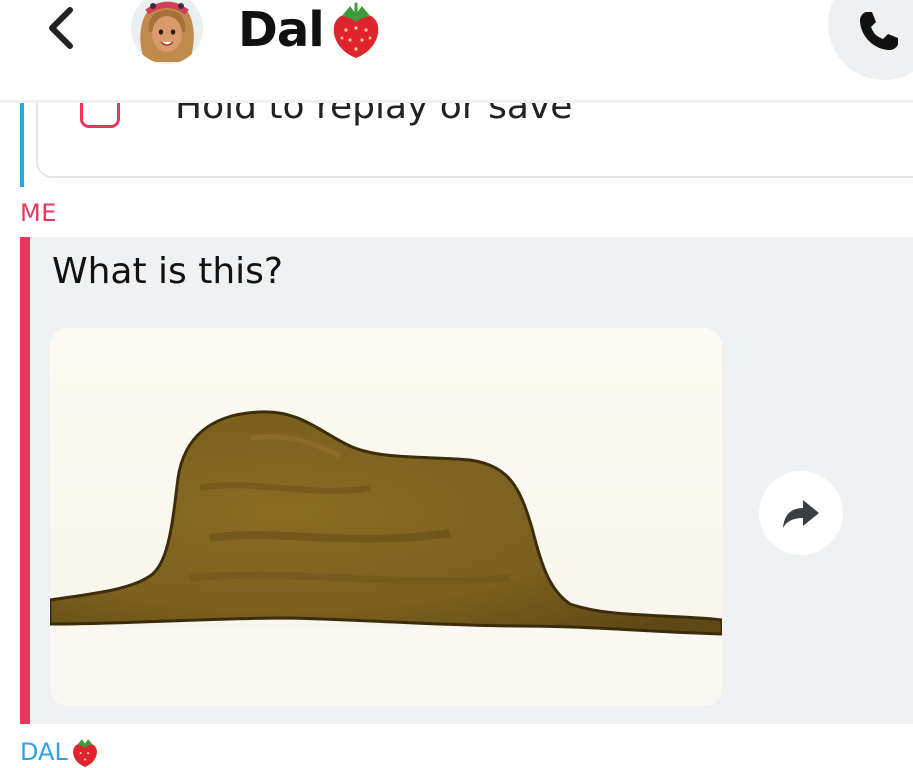  I want to click on forward-button, so click(801, 513).